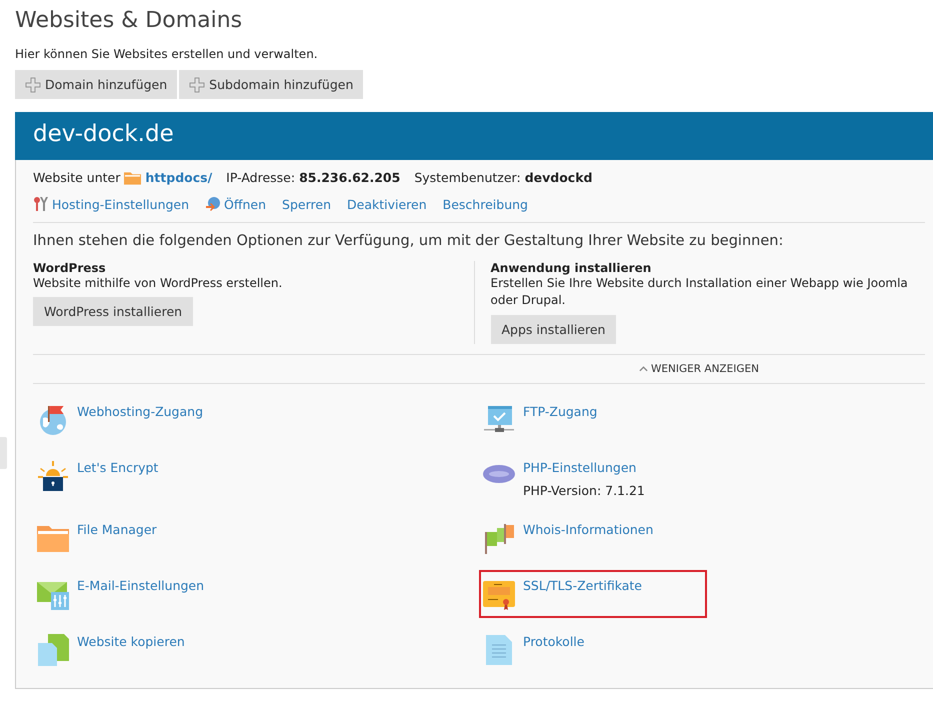 This screenshot has height=703, width=933. What do you see at coordinates (467, 177) in the screenshot?
I see `info-label: Systembenutzer:` at bounding box center [467, 177].